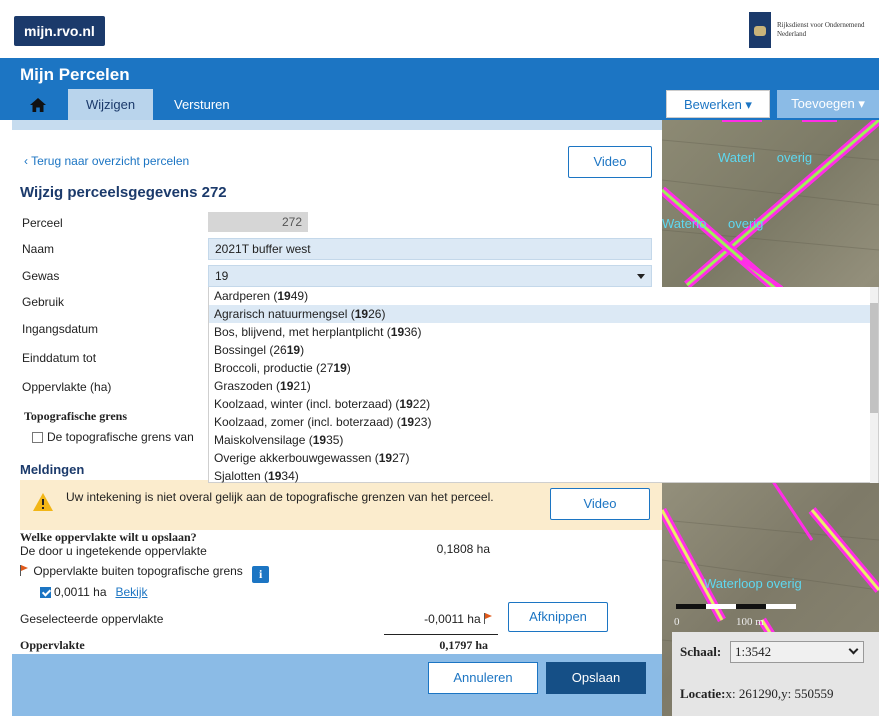  Describe the element at coordinates (797, 652) in the screenshot. I see `scale-select: 1:3542` at that location.